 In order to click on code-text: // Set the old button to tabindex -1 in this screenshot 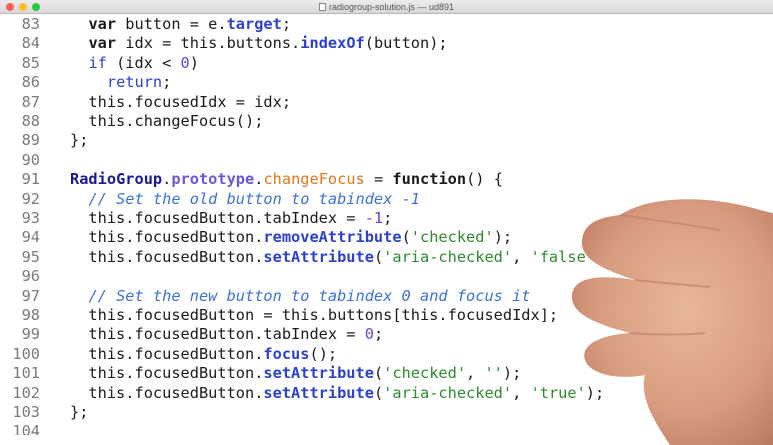, I will do `click(236, 199)`.